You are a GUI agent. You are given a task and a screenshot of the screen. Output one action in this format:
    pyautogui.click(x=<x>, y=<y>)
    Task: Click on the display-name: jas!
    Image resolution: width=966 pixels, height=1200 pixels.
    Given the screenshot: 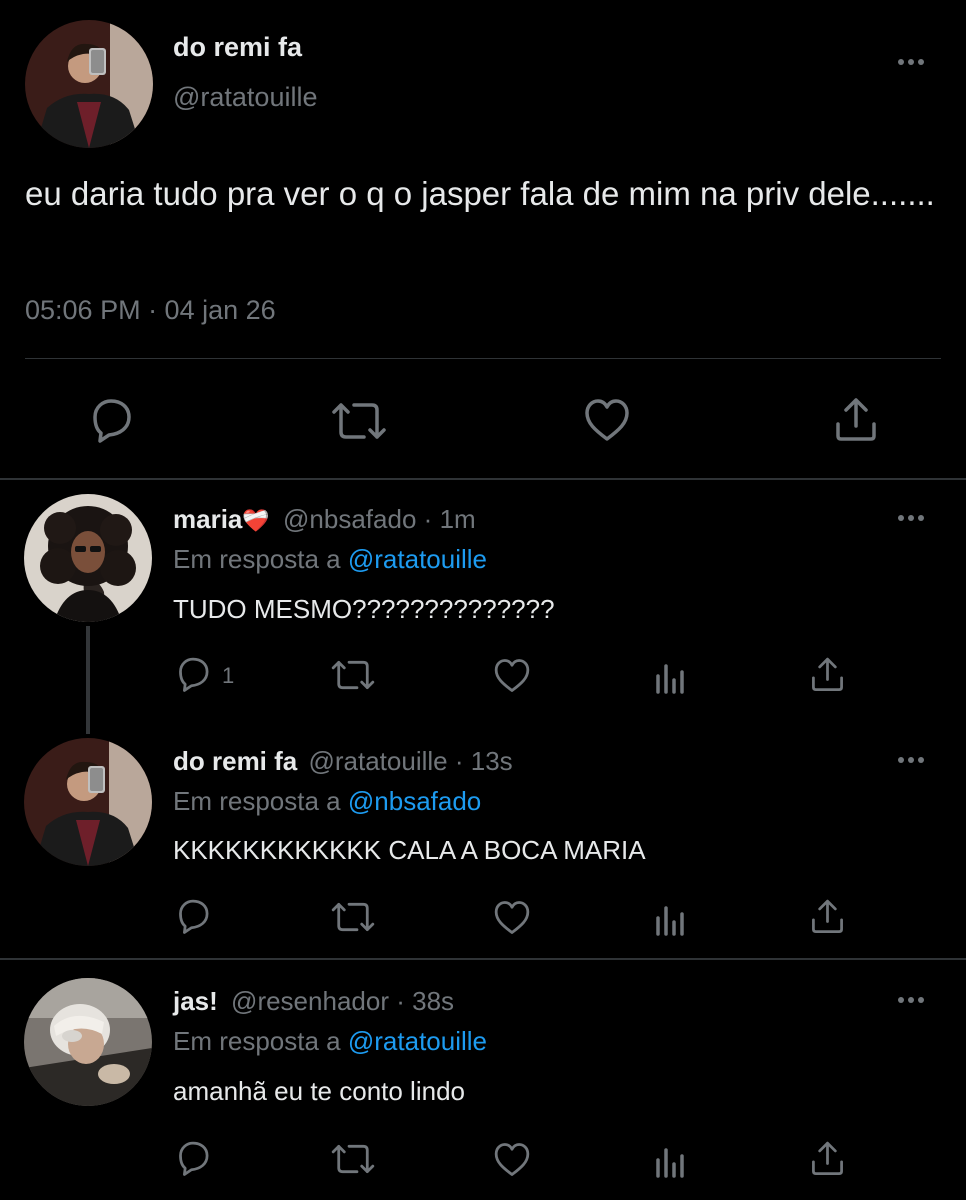 What is the action you would take?
    pyautogui.click(x=195, y=1001)
    